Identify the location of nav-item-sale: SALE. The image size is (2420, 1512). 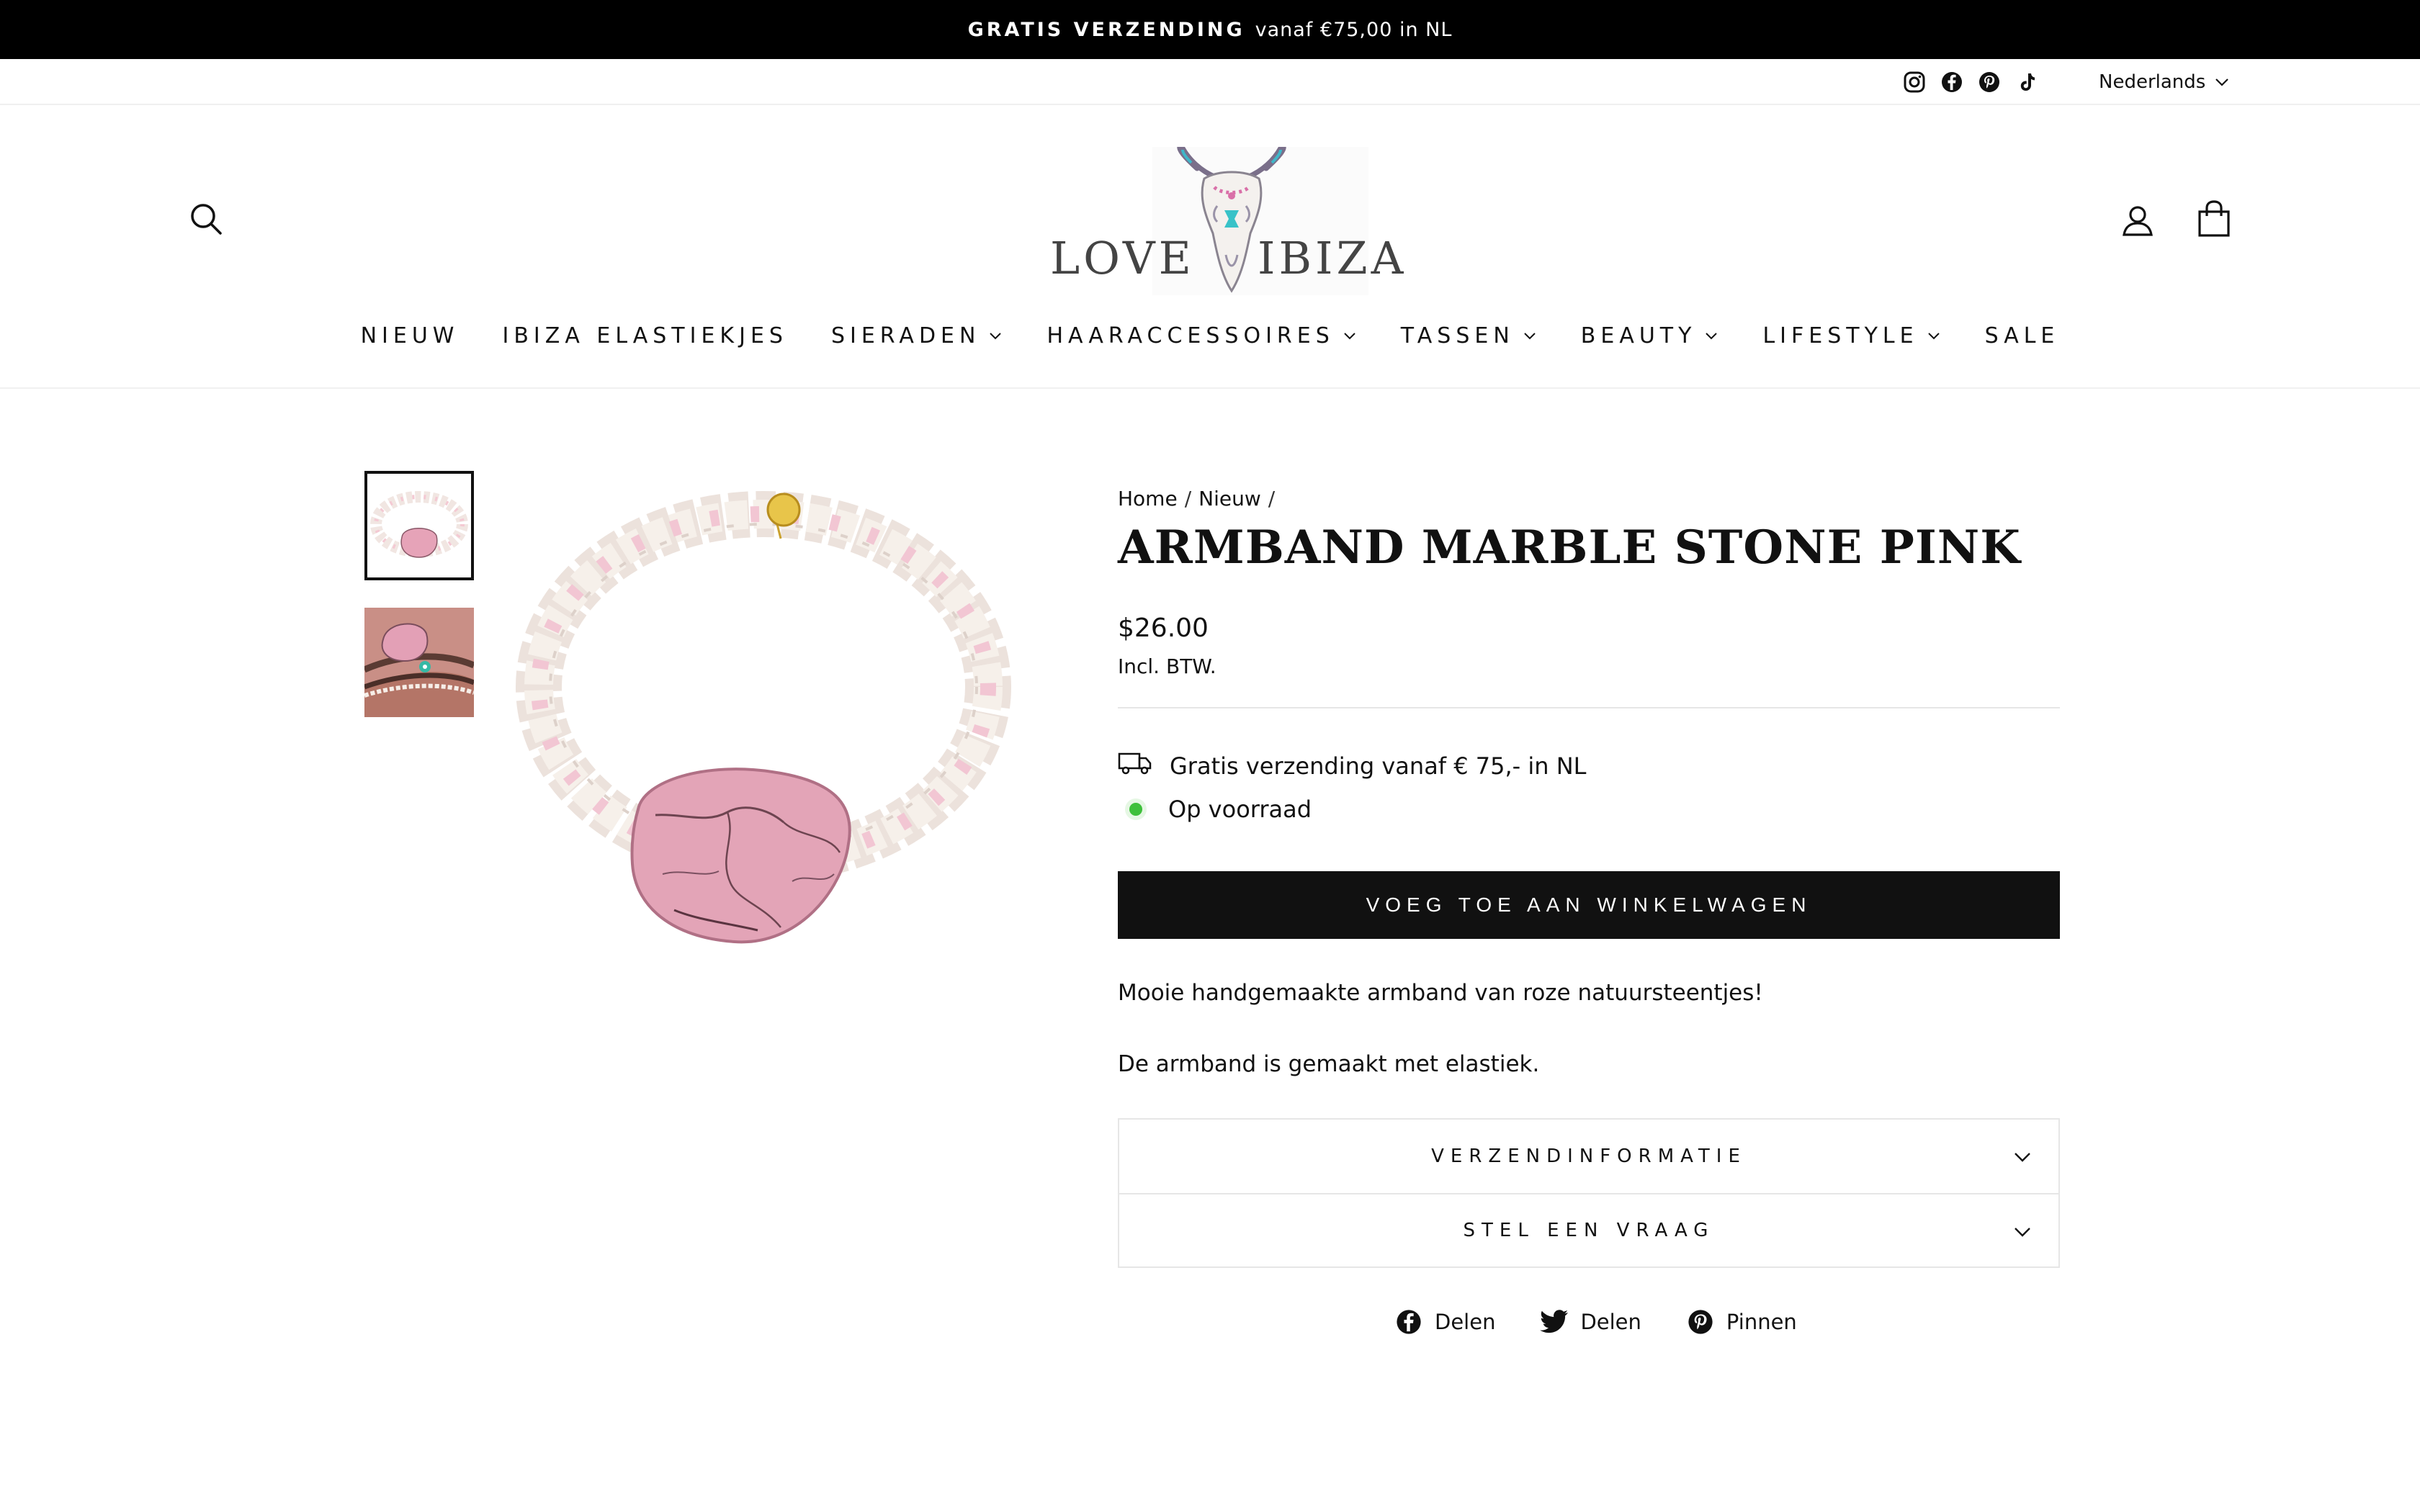
(2022, 335).